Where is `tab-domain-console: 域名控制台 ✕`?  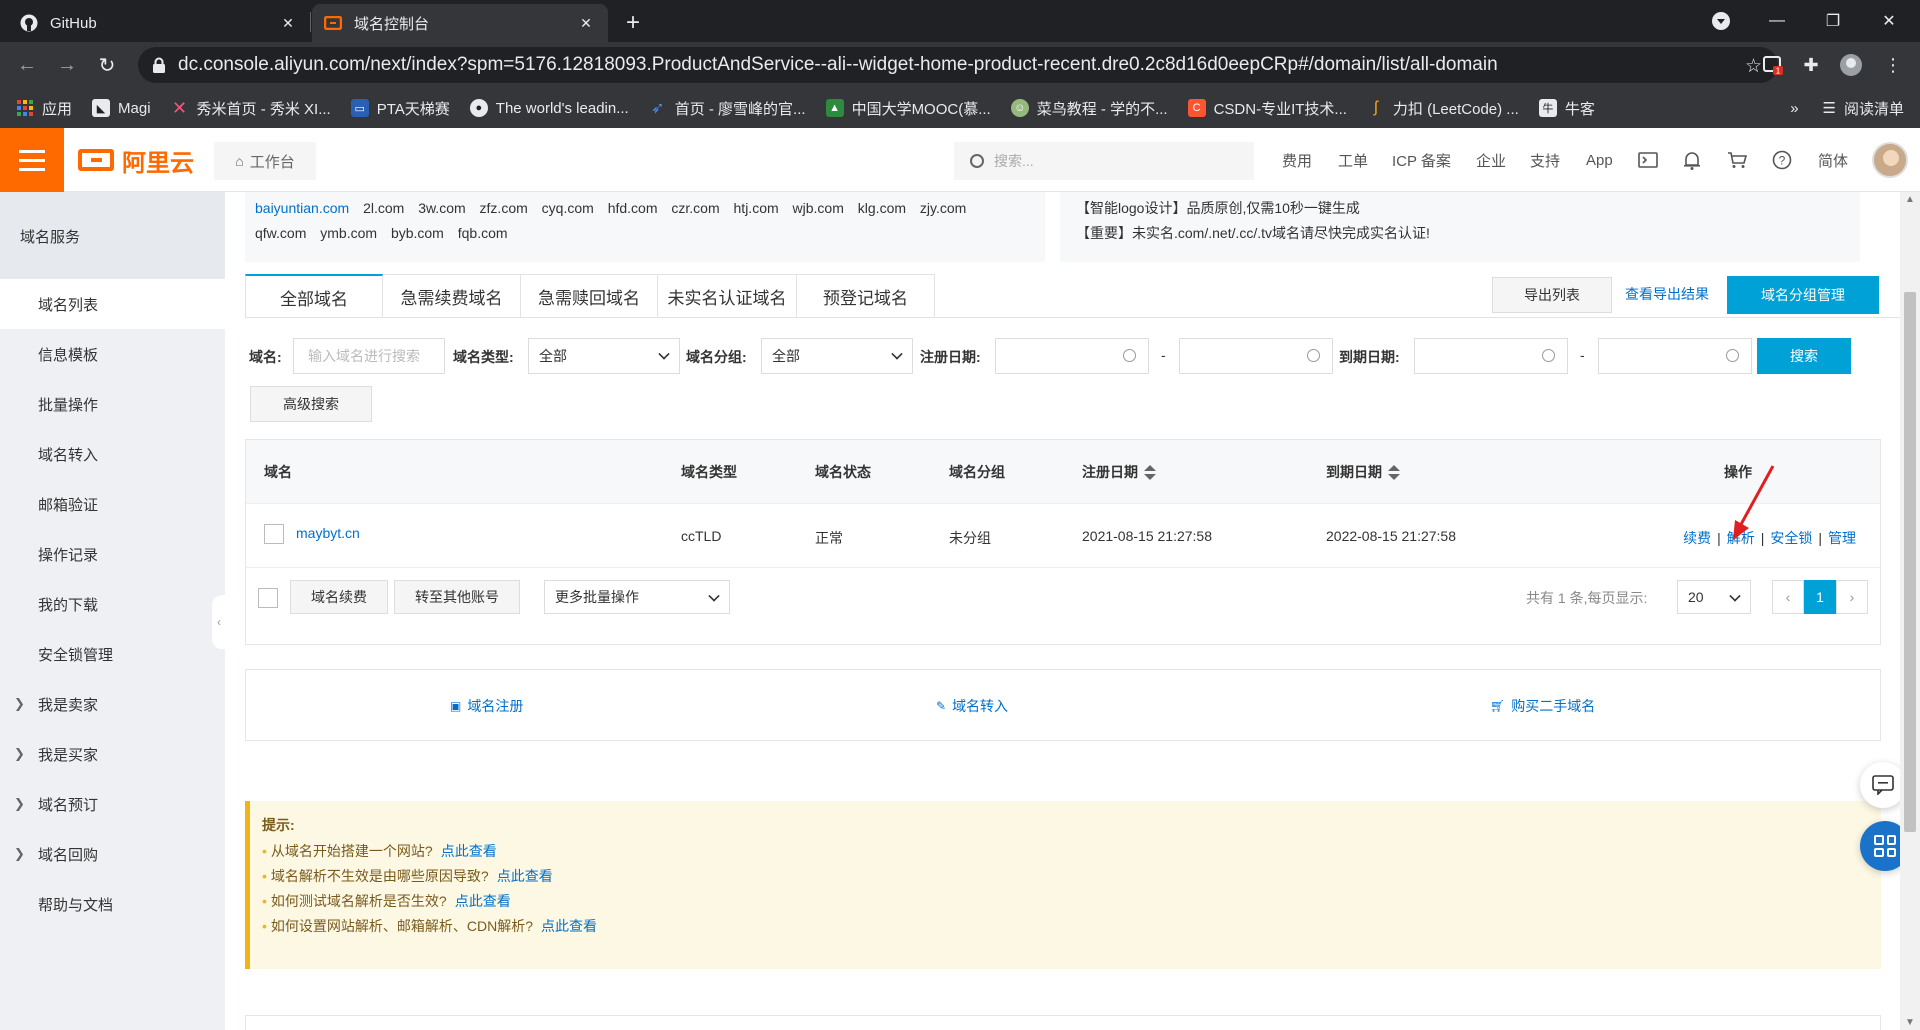 tab-domain-console: 域名控制台 ✕ is located at coordinates (460, 23).